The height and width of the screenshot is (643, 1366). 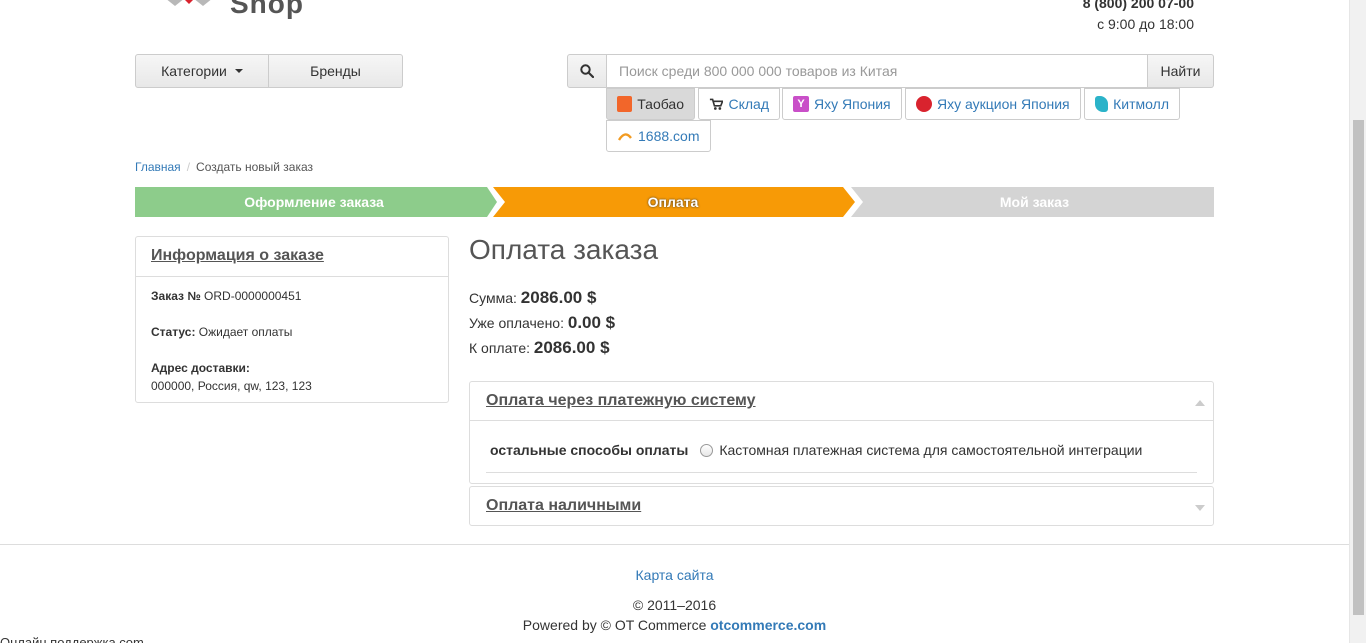 I want to click on provider-tab-1688: 1688.com, so click(x=658, y=136).